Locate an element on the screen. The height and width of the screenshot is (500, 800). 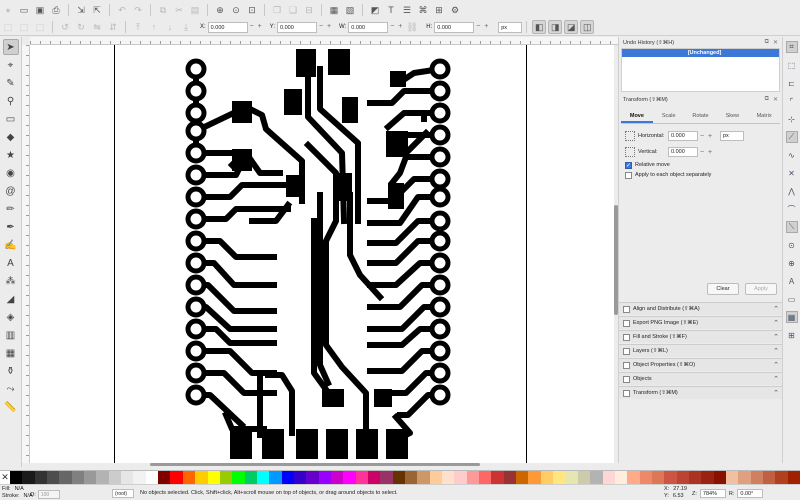
zoom-input: 784% is located at coordinates (712, 493).